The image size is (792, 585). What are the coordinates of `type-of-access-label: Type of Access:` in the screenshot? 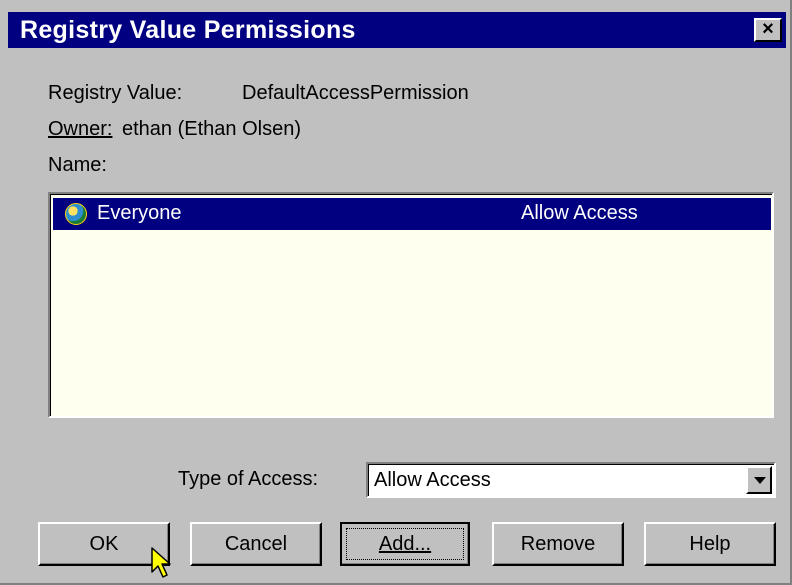 It's located at (248, 479).